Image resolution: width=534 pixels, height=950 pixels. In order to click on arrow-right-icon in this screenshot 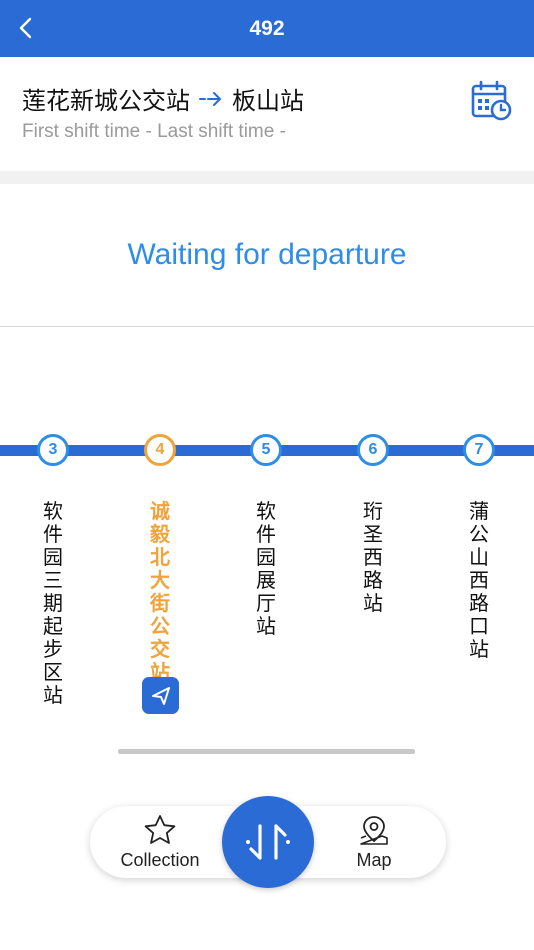, I will do `click(211, 99)`.